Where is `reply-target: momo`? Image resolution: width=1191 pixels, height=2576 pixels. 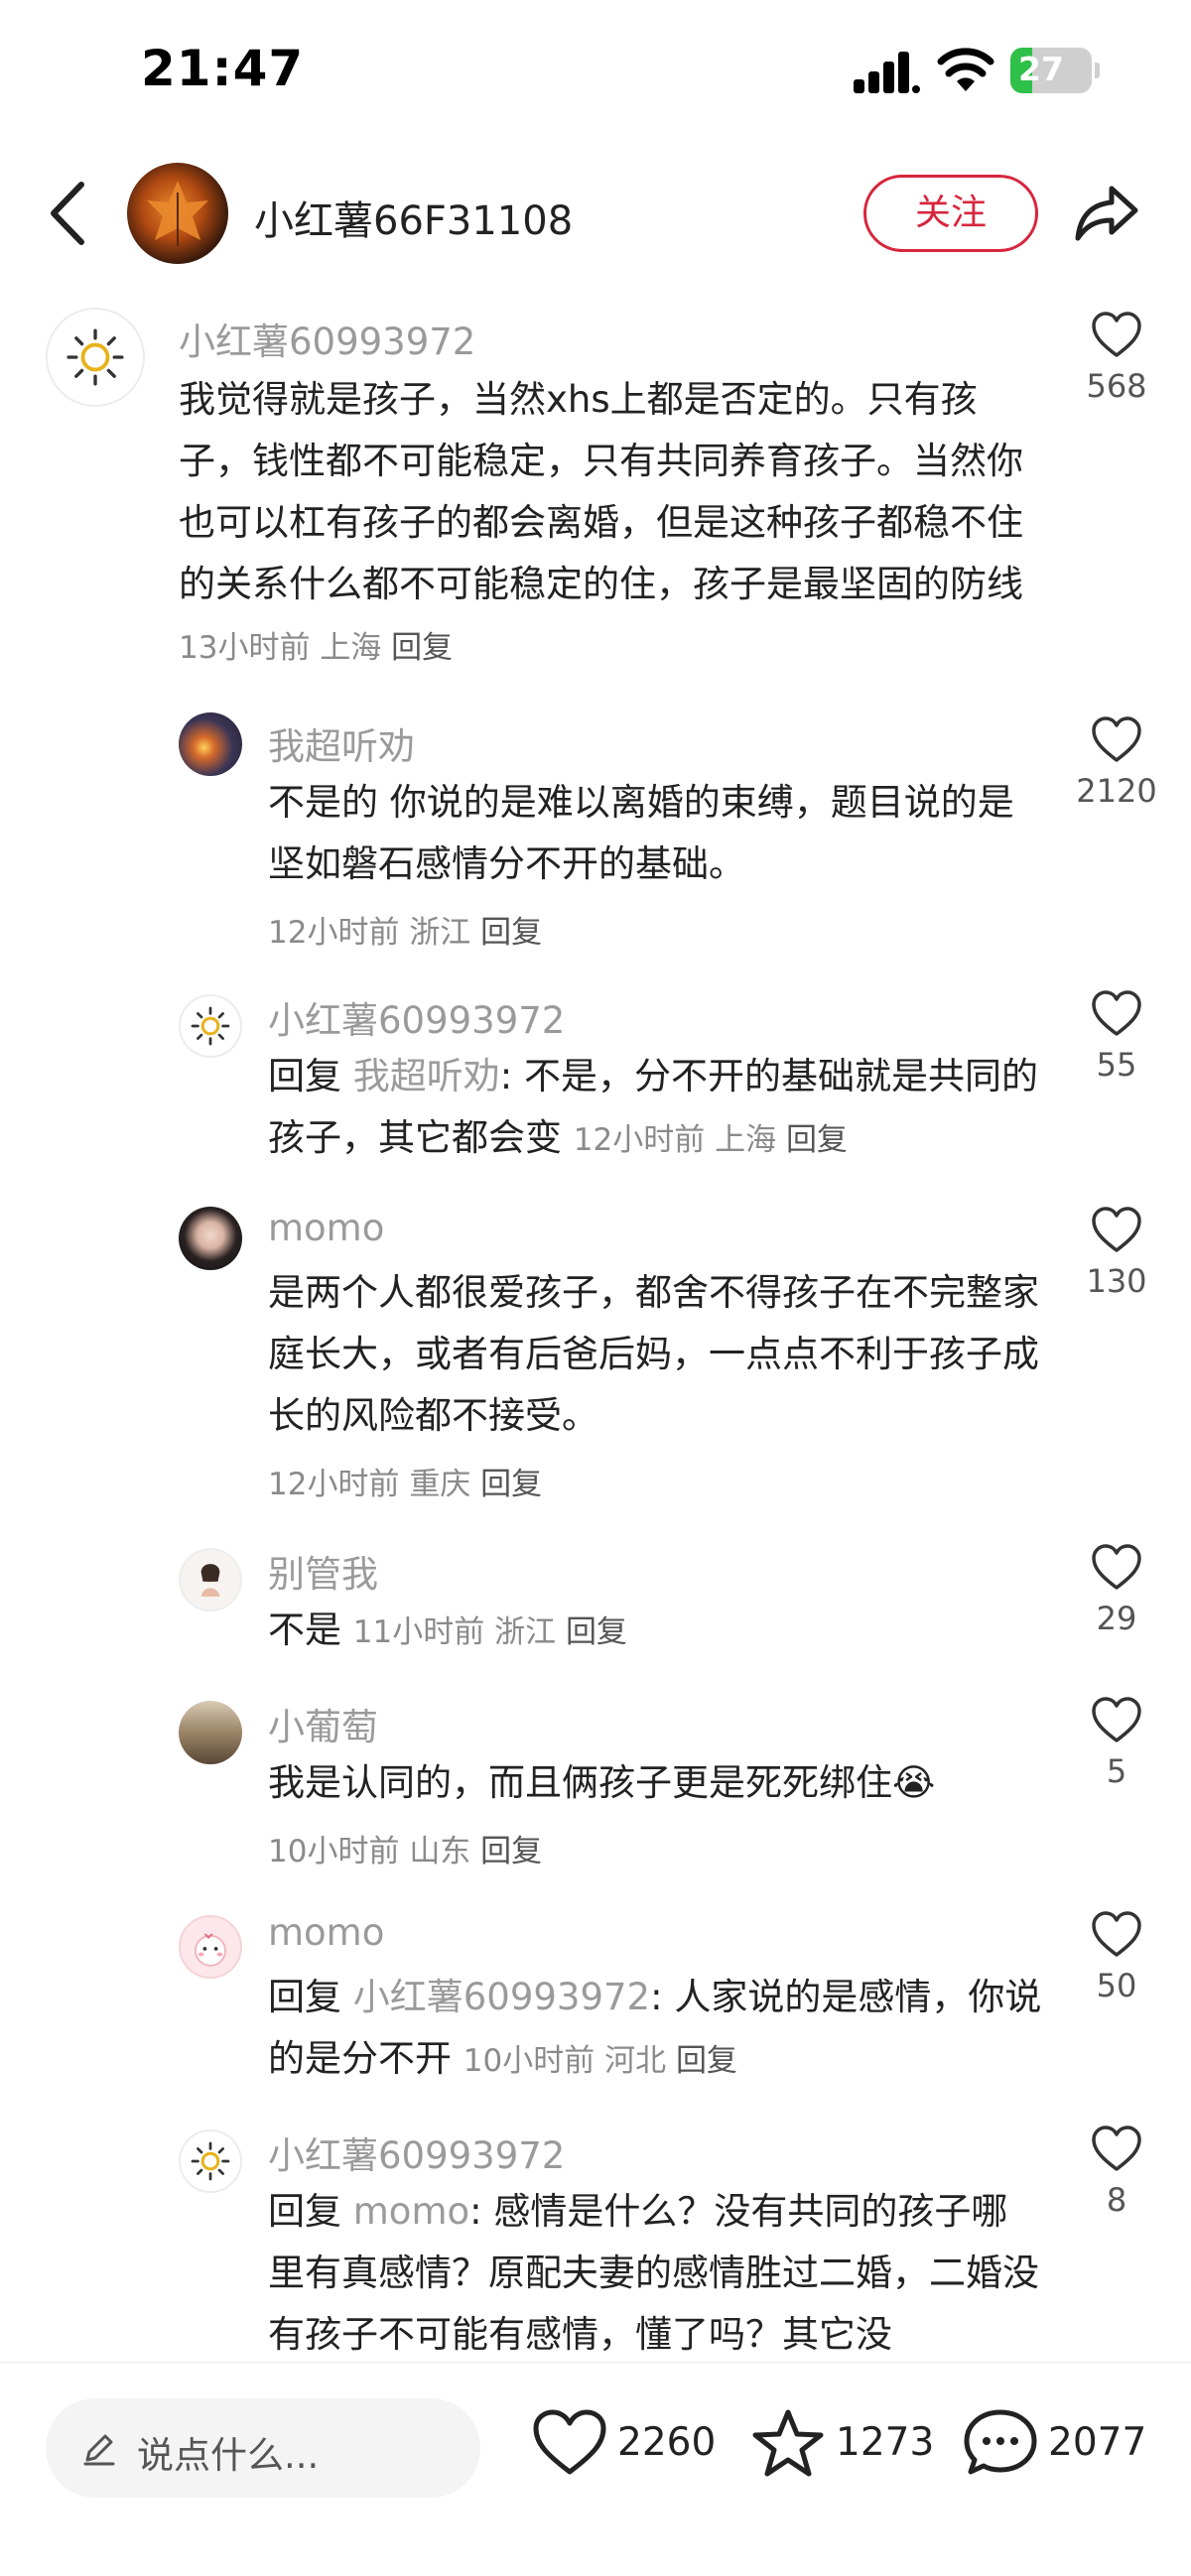
reply-target: momo is located at coordinates (411, 2212).